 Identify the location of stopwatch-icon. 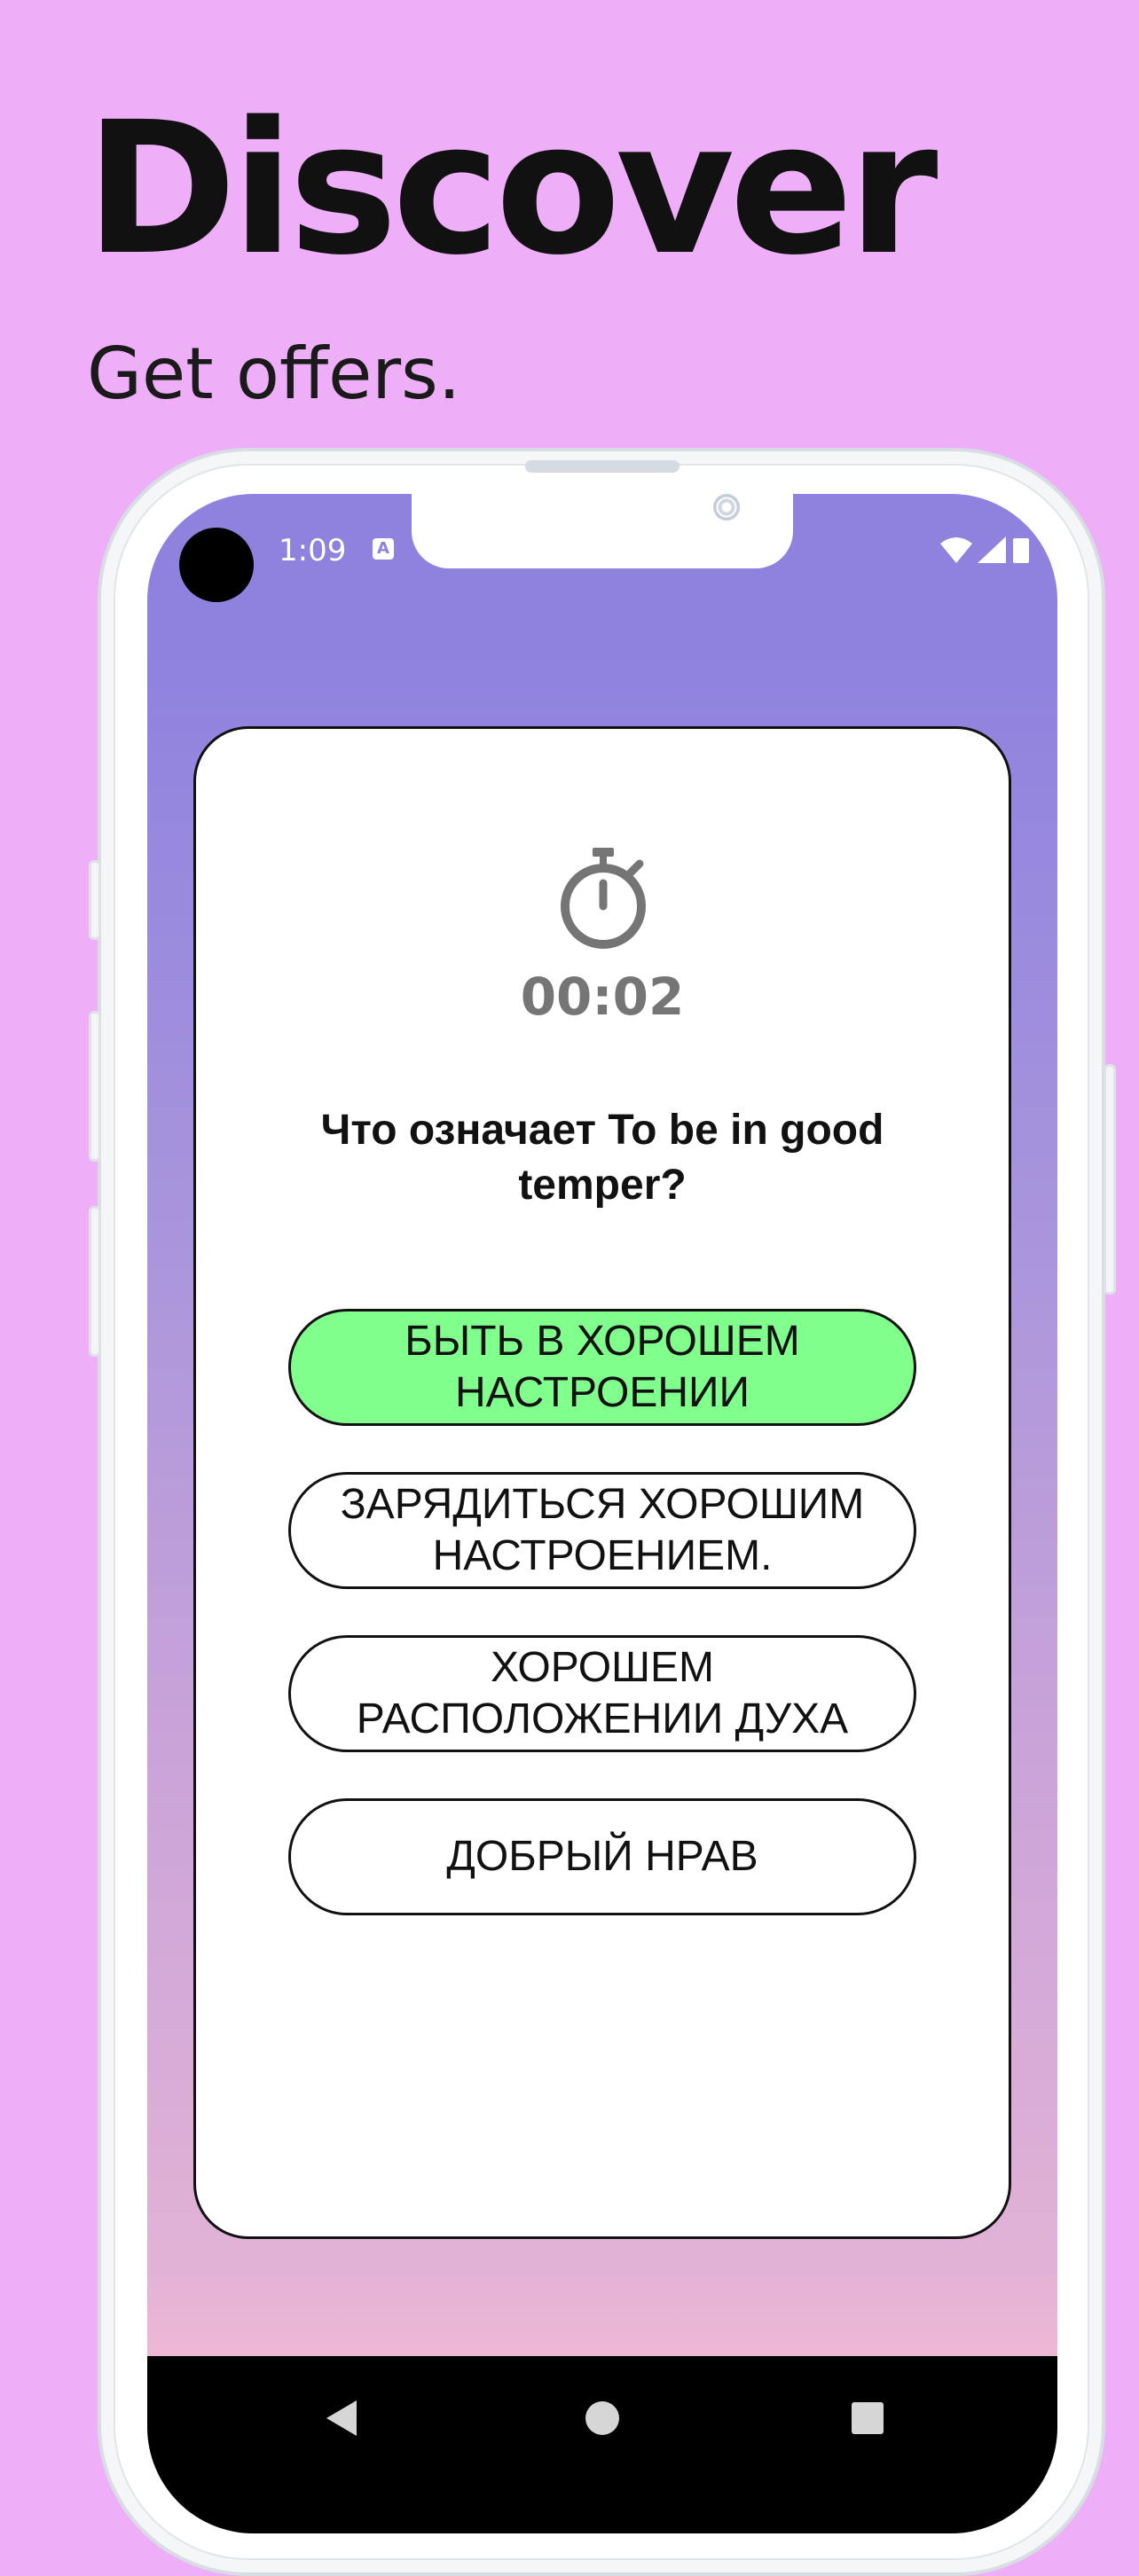
(603, 898).